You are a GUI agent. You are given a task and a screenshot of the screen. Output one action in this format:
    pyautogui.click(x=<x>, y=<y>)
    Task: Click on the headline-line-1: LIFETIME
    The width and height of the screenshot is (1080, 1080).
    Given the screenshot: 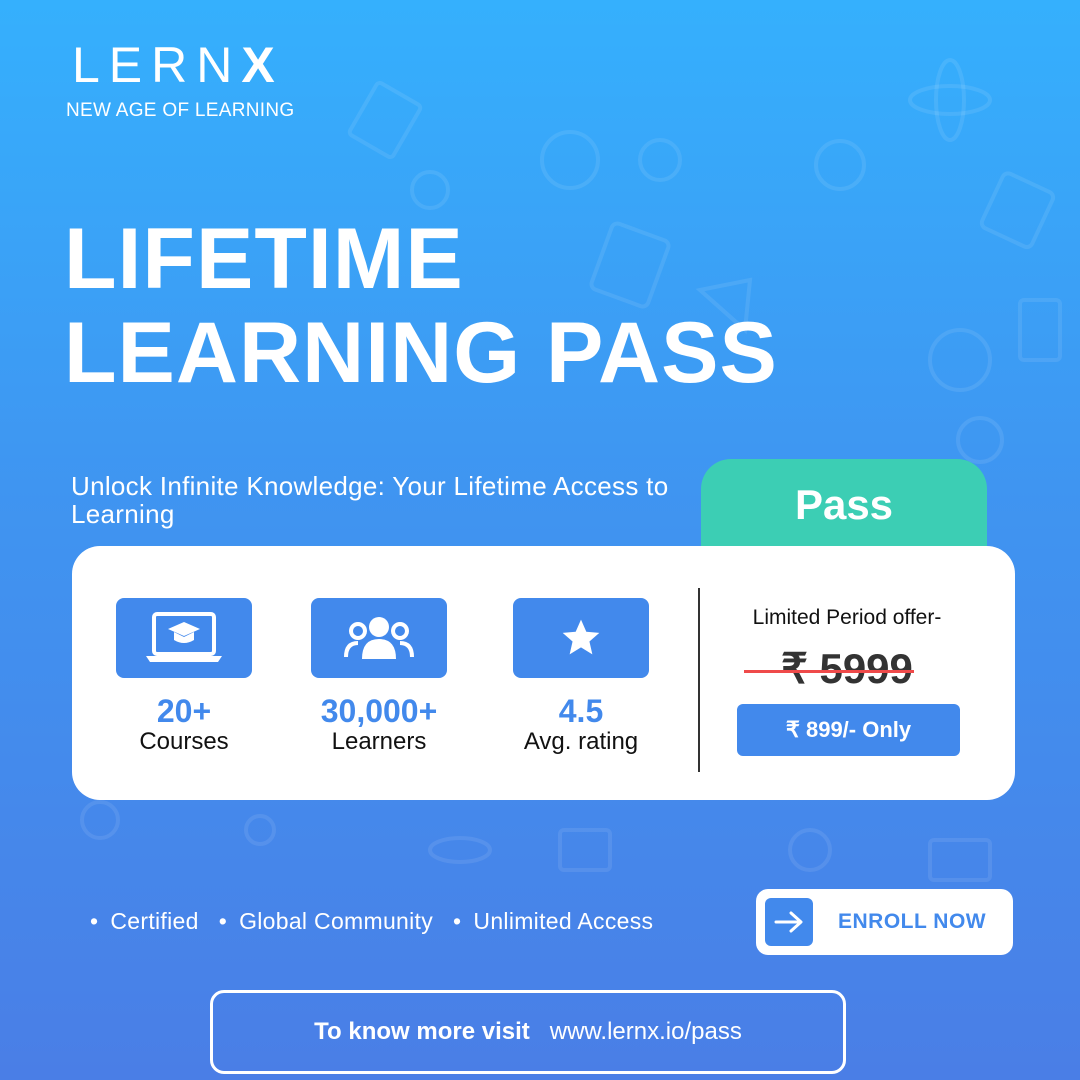 What is the action you would take?
    pyautogui.click(x=264, y=259)
    